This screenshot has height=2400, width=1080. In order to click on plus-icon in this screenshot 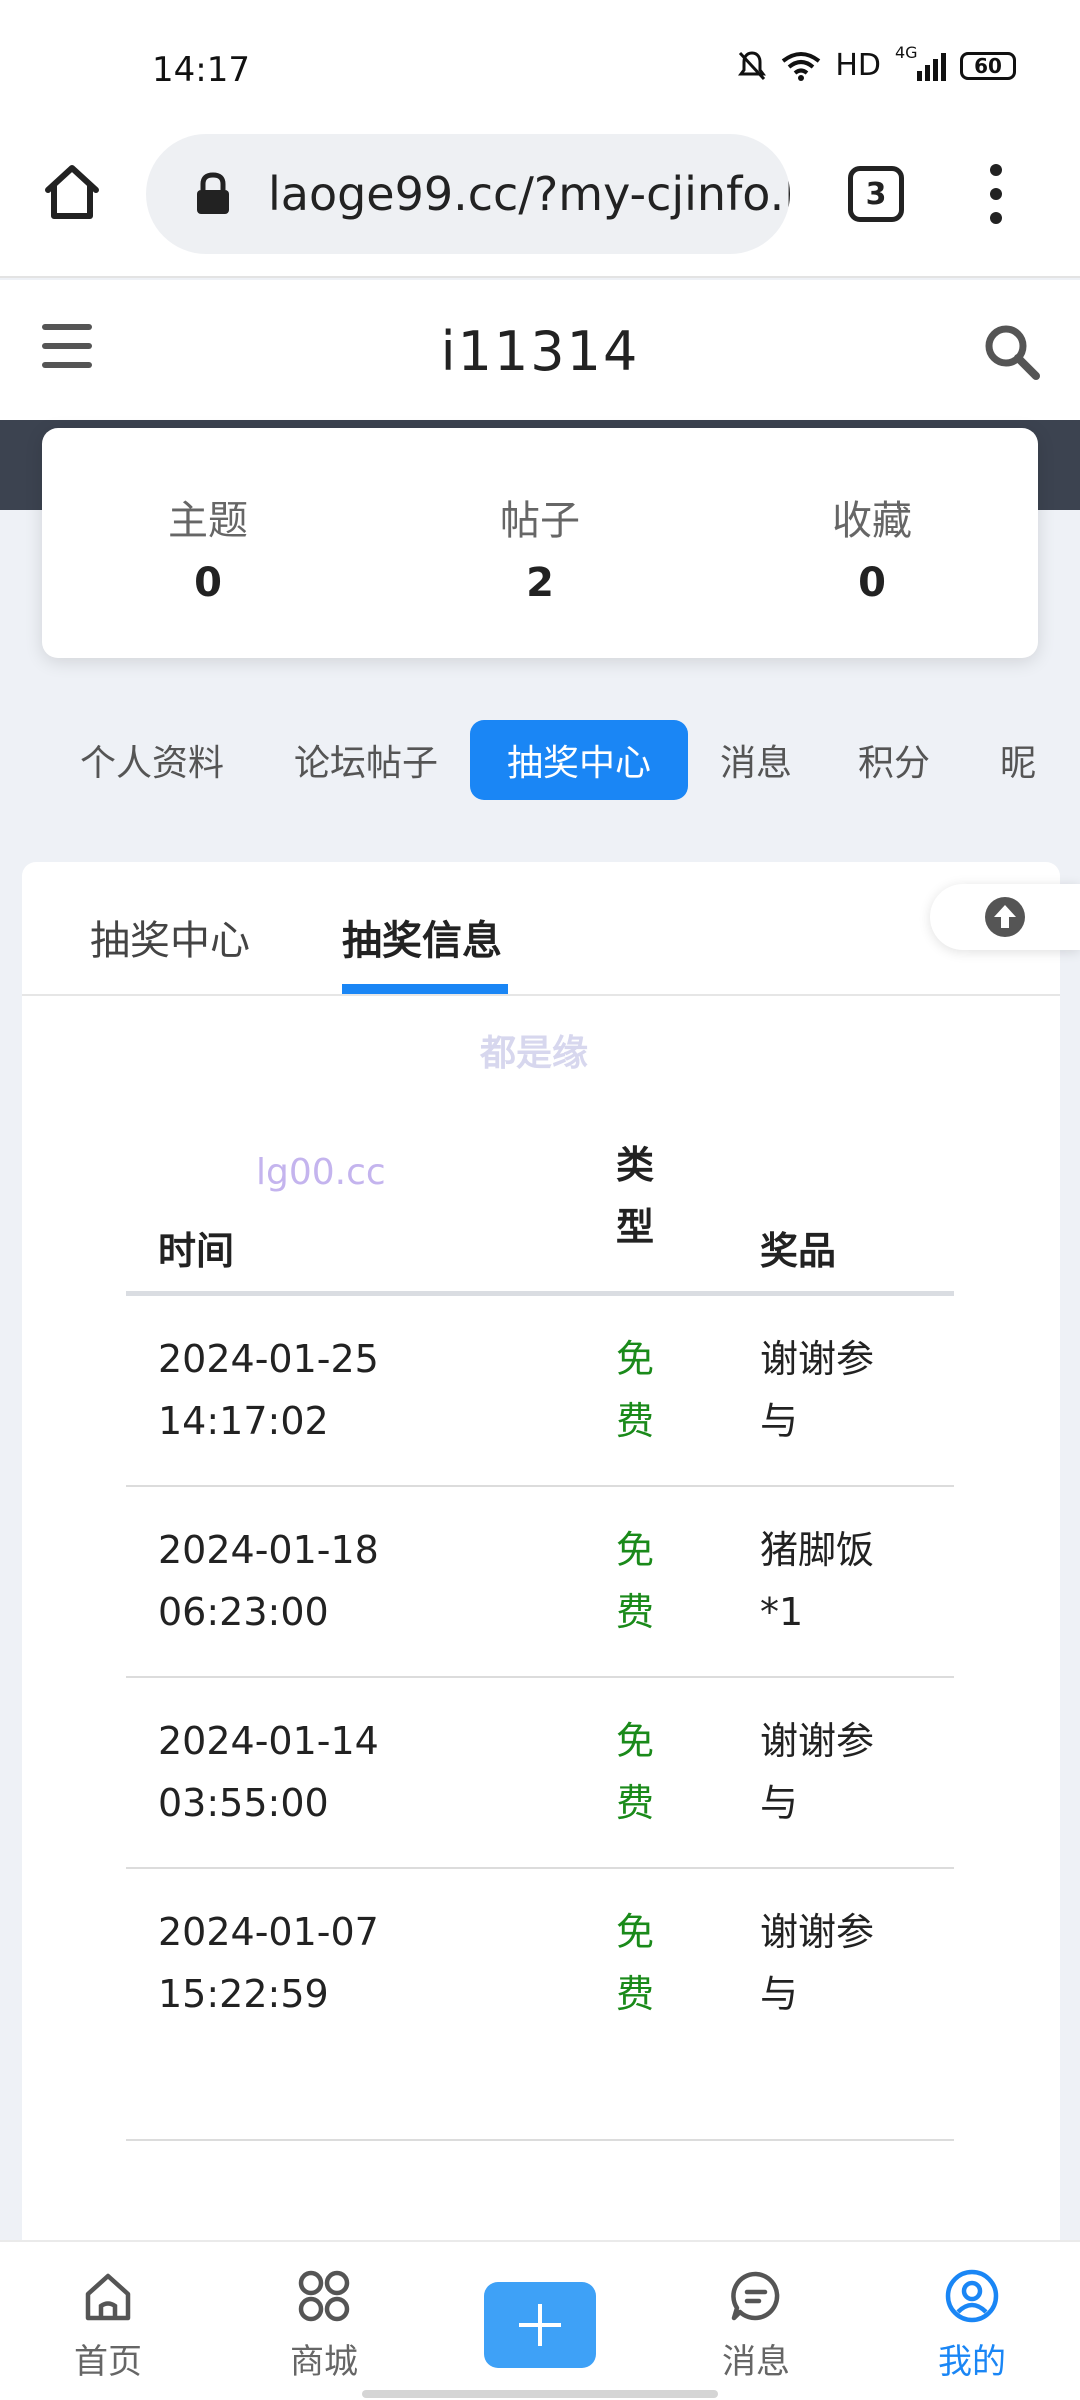, I will do `click(540, 2325)`.